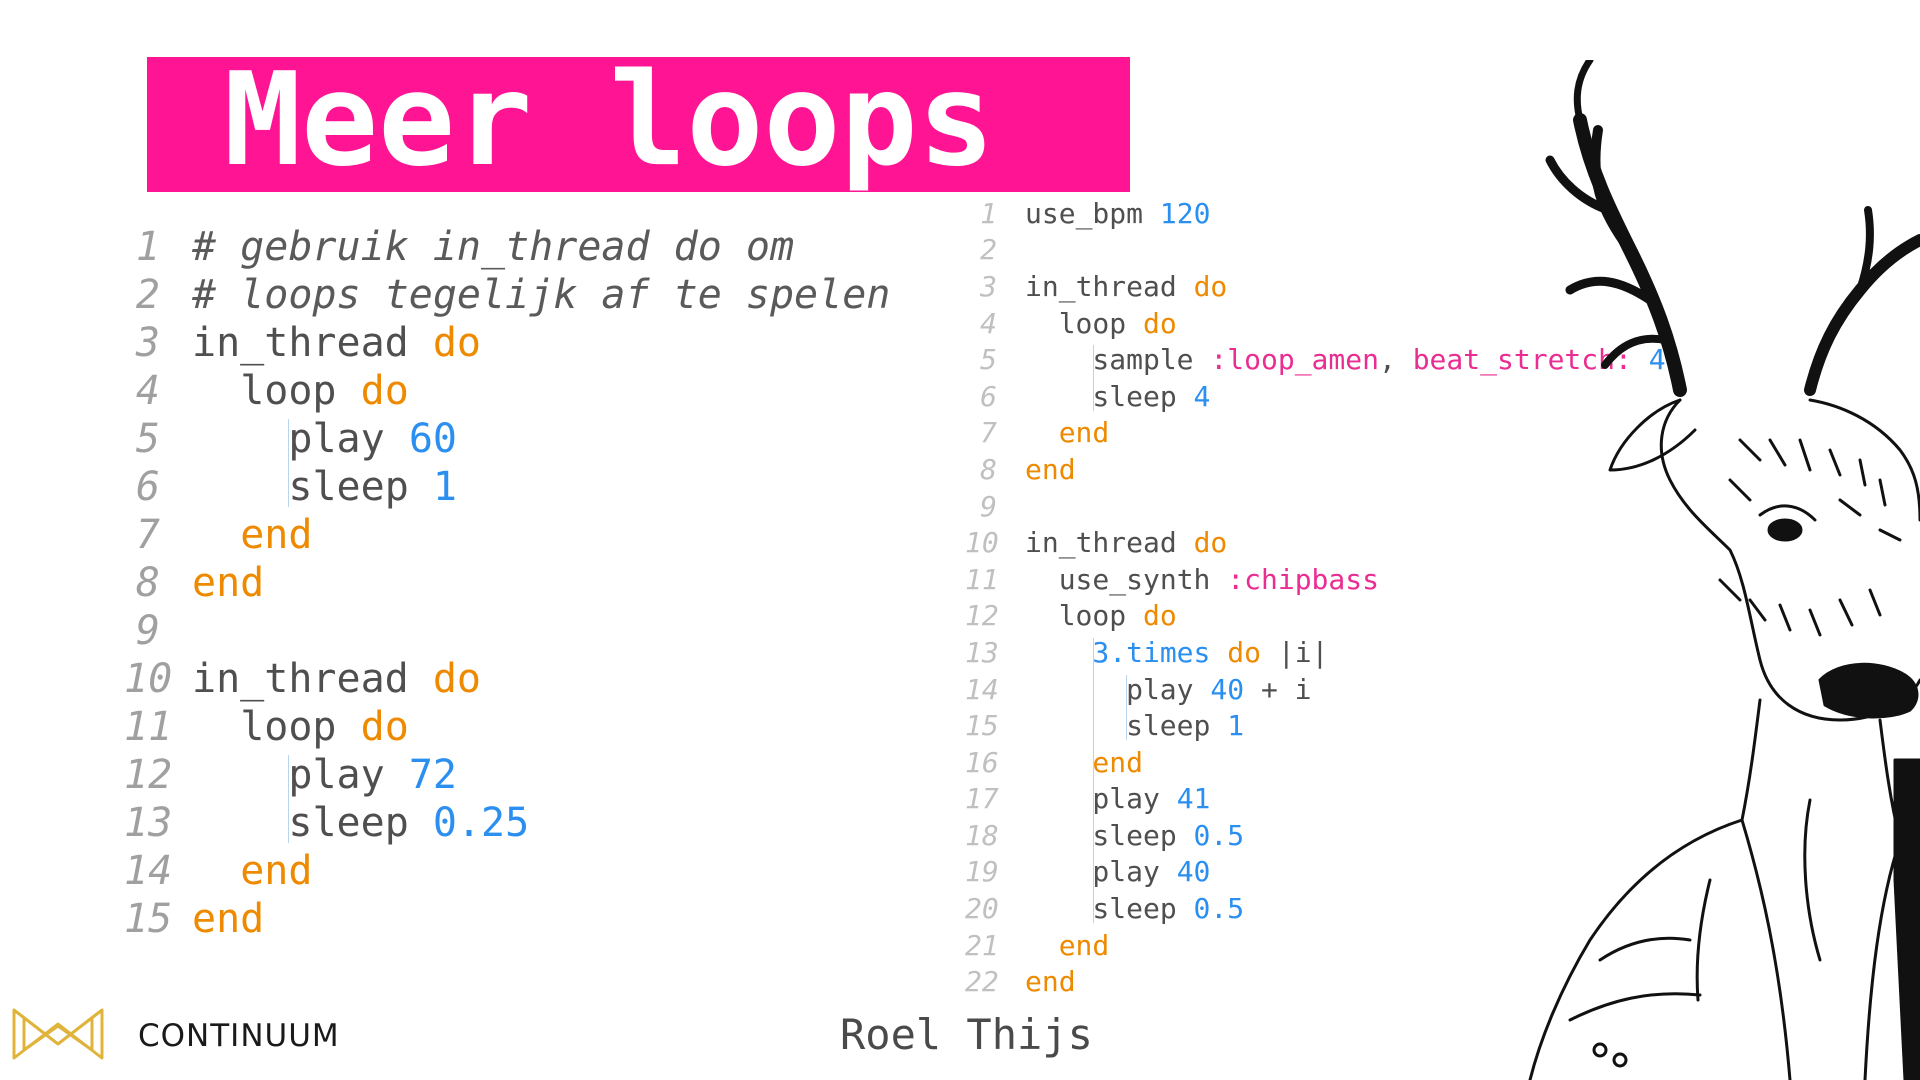  I want to click on line-number: 19, so click(982, 872).